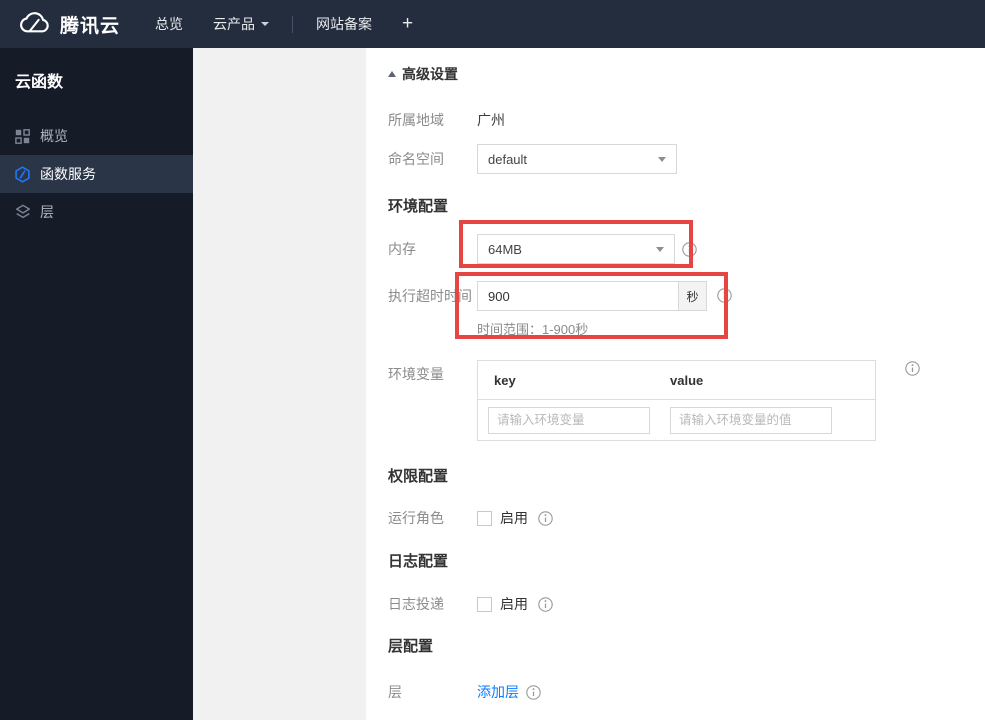  I want to click on nav-divider, so click(293, 24).